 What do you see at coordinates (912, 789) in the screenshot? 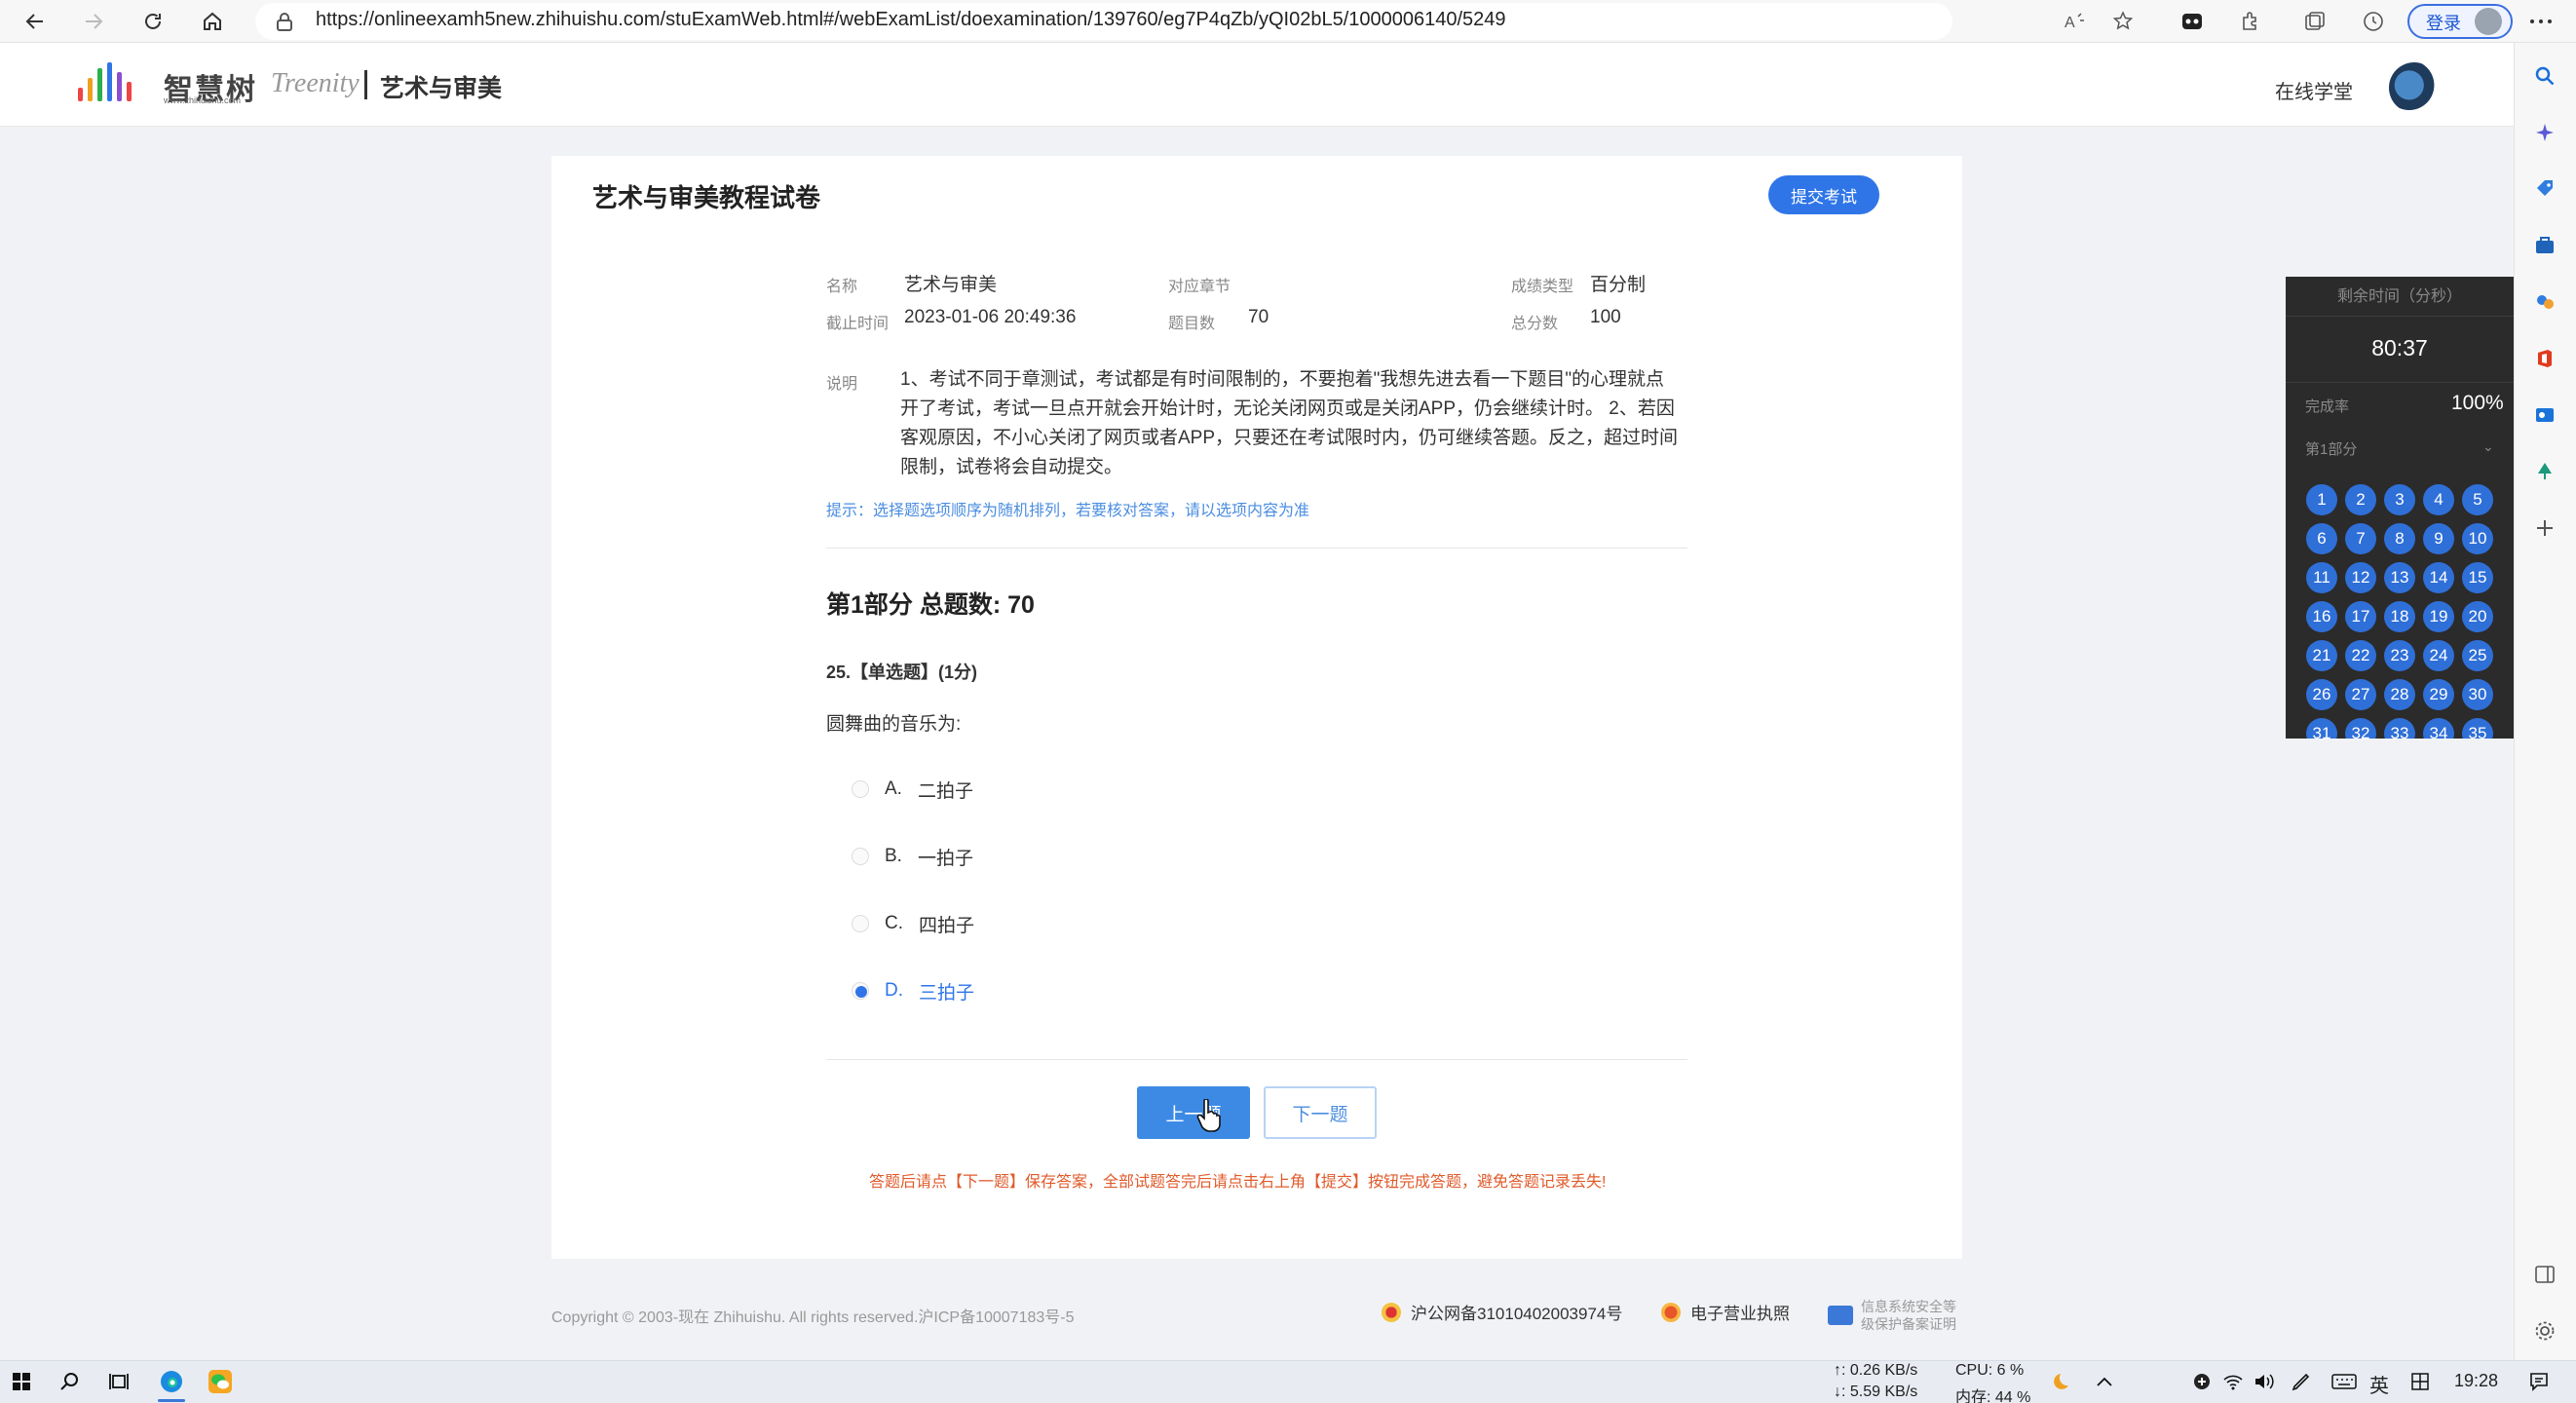
I see `option-a: A. 二拍子` at bounding box center [912, 789].